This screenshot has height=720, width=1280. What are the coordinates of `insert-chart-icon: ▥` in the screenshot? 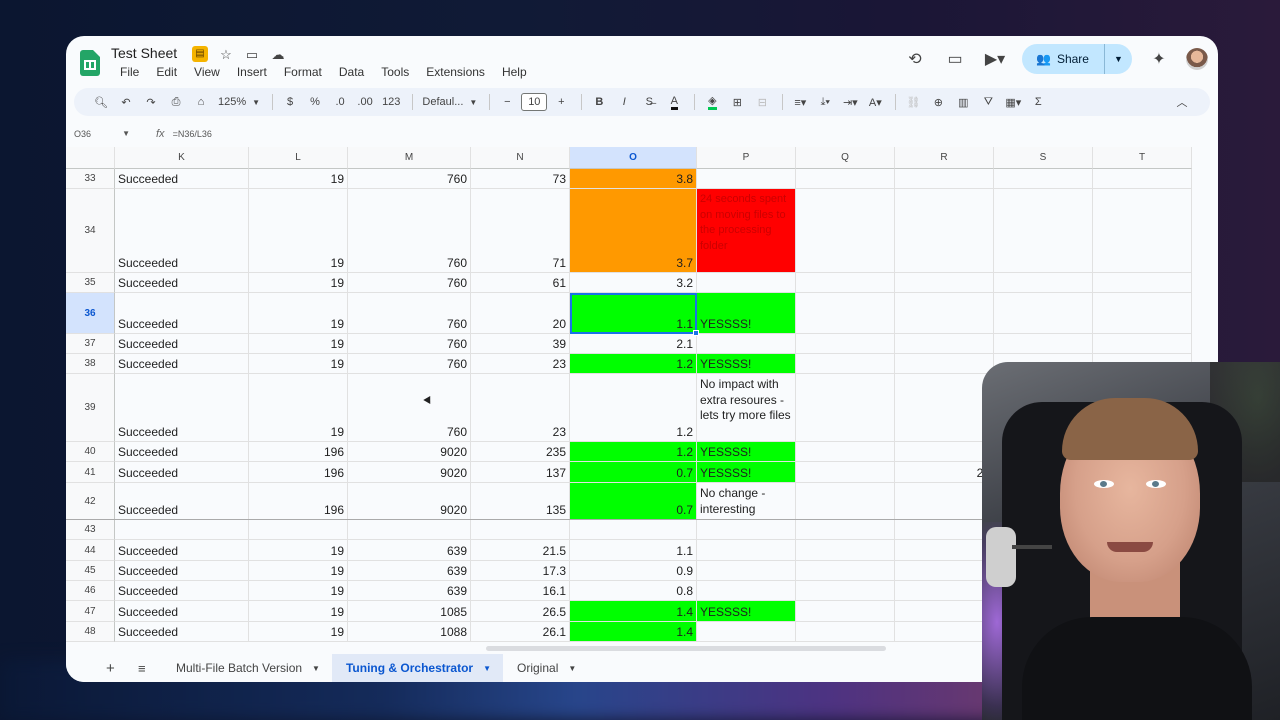 It's located at (963, 102).